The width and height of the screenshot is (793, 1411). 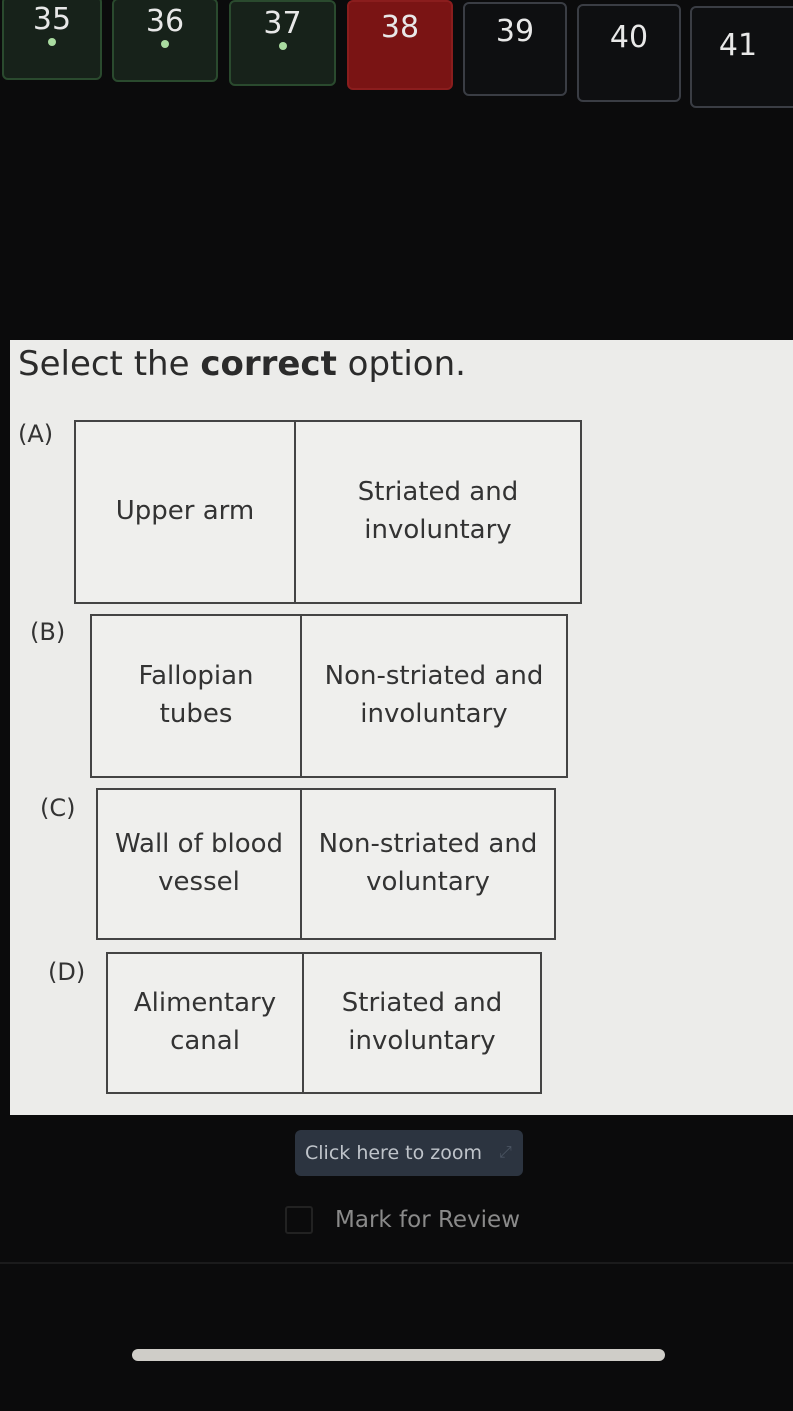 What do you see at coordinates (165, 21) in the screenshot?
I see `question-number: 36` at bounding box center [165, 21].